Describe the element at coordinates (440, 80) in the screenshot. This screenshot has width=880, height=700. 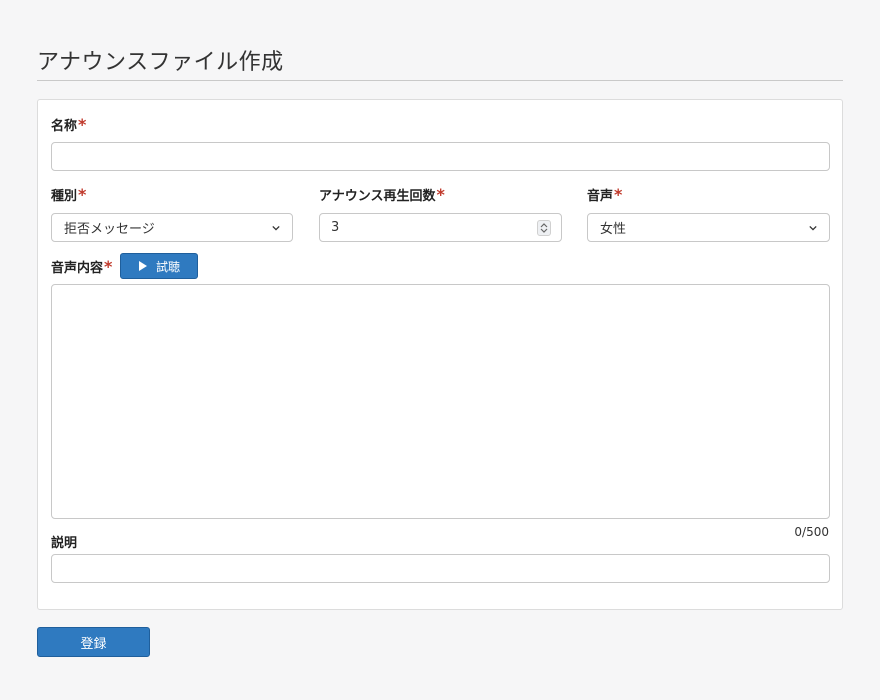
I see `title-divider` at that location.